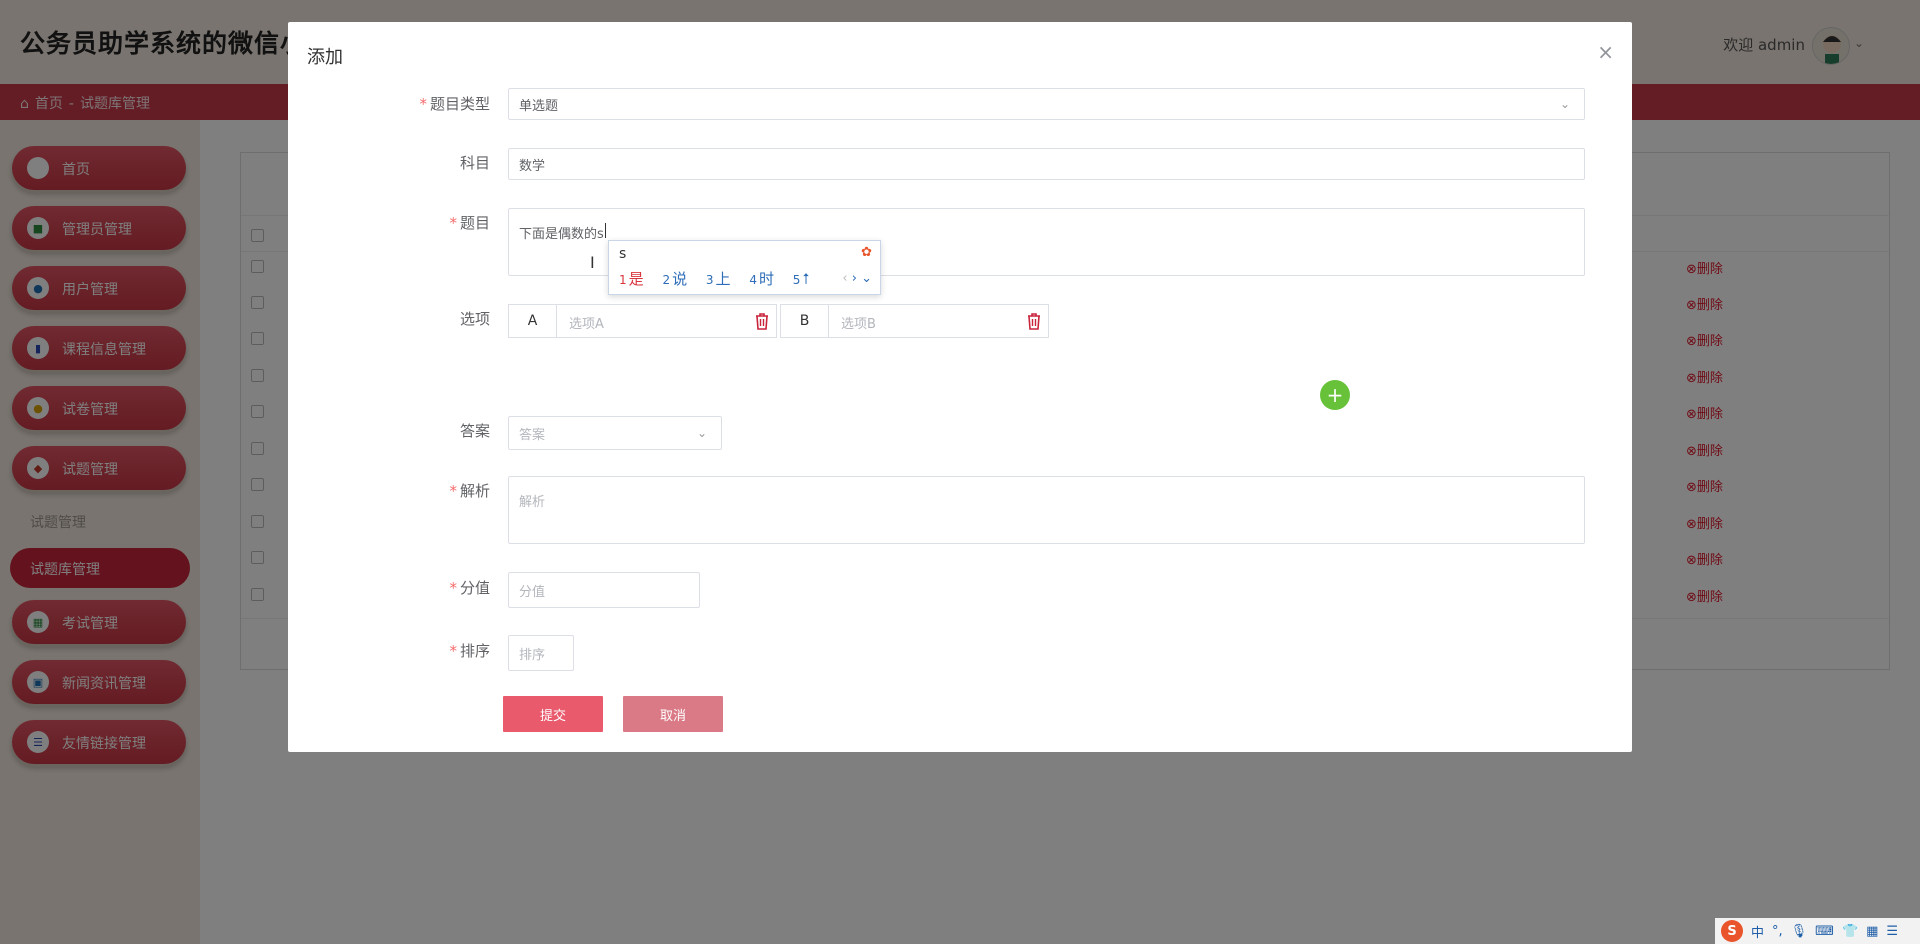 The width and height of the screenshot is (1920, 944). I want to click on sogou-logo-icon: S, so click(1732, 931).